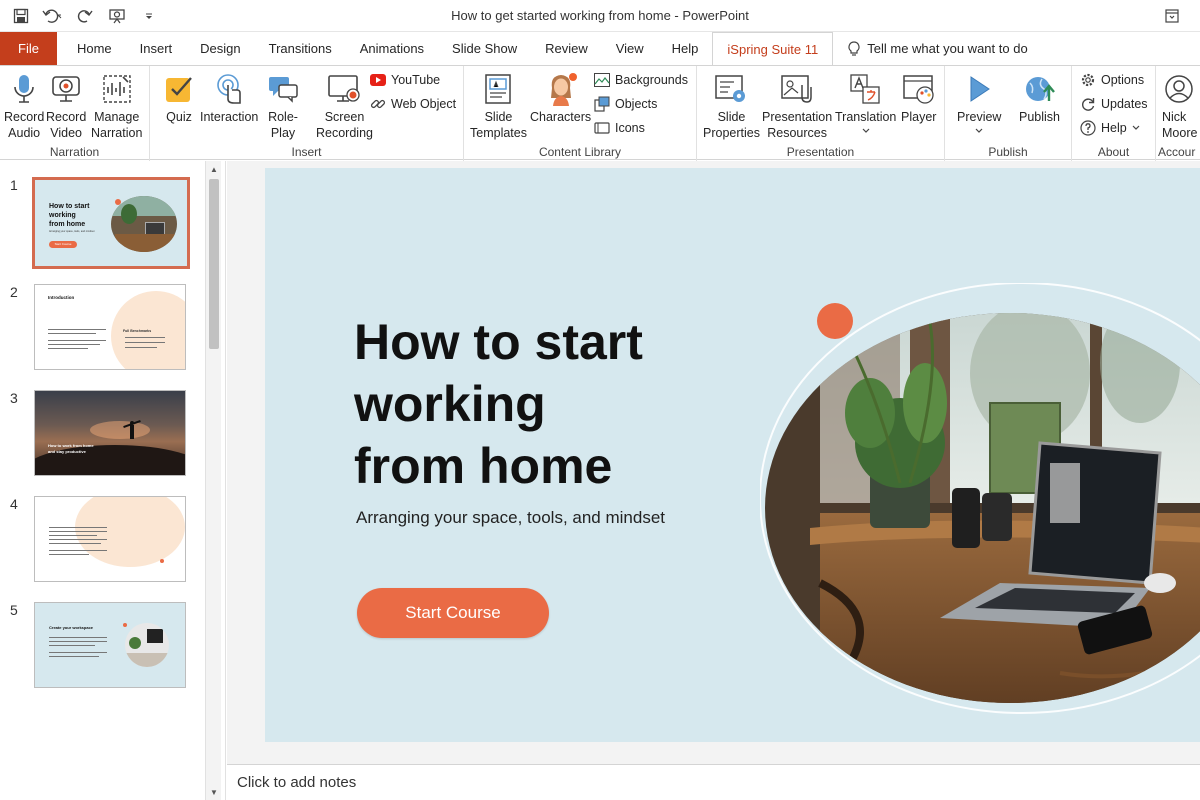 Image resolution: width=1200 pixels, height=800 pixels. What do you see at coordinates (306, 152) in the screenshot?
I see `group-label-insert: Insert` at bounding box center [306, 152].